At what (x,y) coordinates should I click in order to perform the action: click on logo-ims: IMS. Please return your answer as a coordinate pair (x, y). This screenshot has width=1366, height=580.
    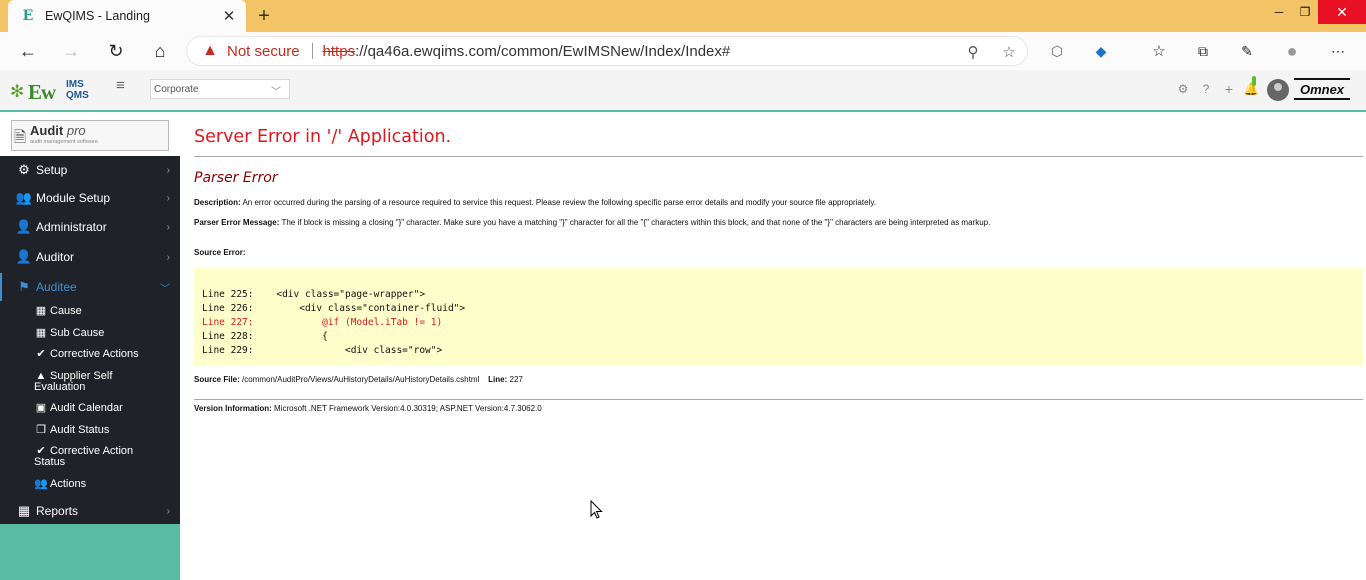
    Looking at the image, I should click on (75, 84).